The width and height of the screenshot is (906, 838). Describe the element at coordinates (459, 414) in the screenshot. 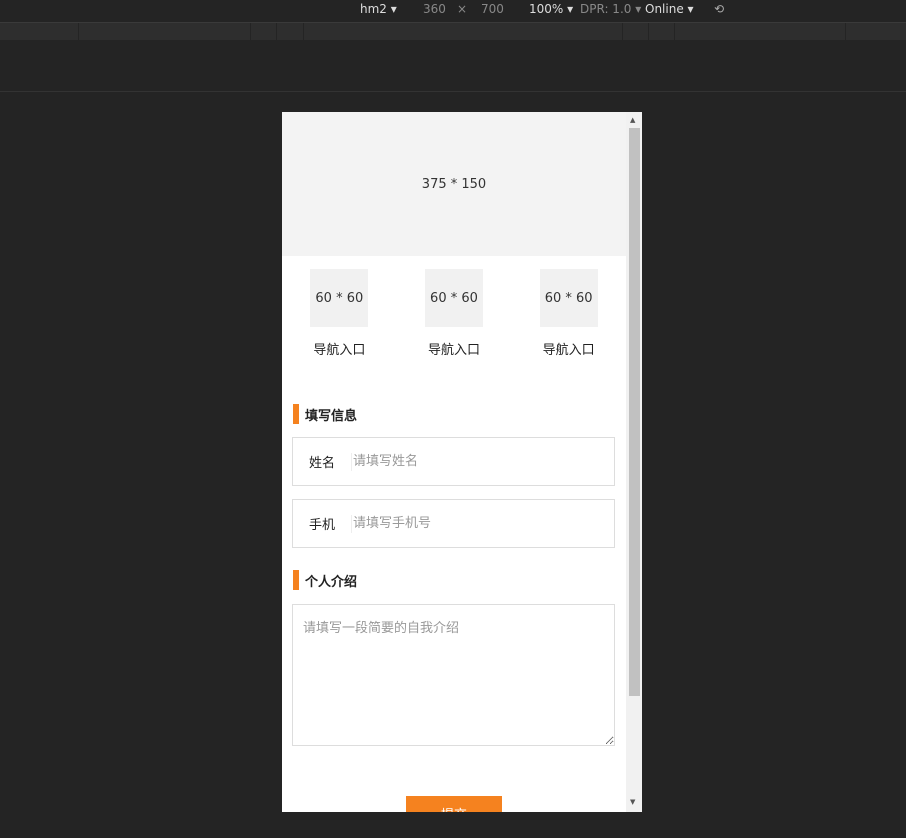

I see `section-title-info: 填写信息` at that location.